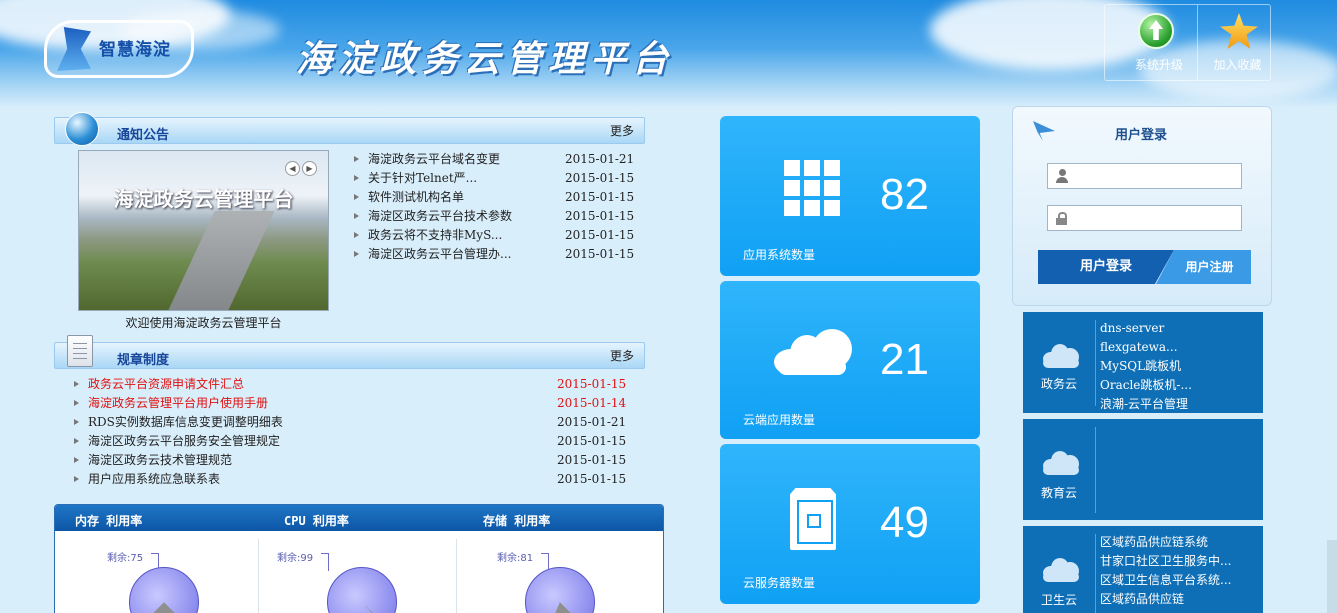 Image resolution: width=1337 pixels, height=613 pixels. I want to click on header-toolbar: 系统升级 加入收藏, so click(1187, 42).